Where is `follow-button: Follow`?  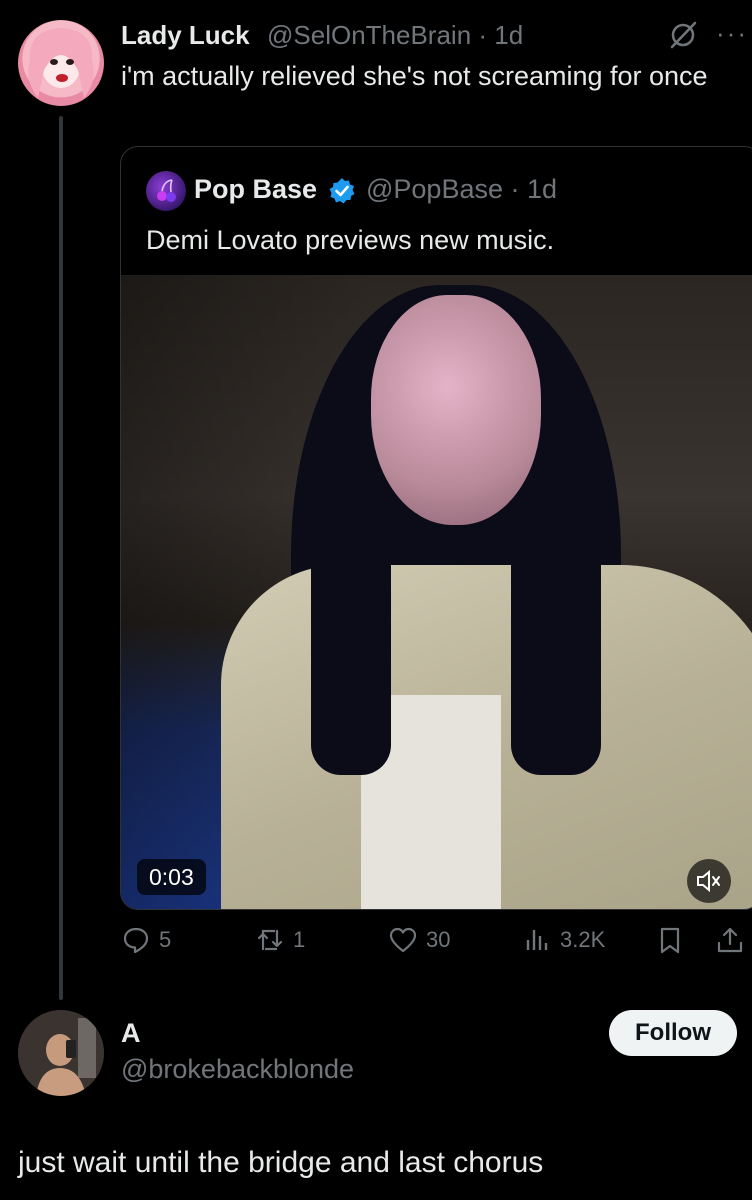
follow-button: Follow is located at coordinates (673, 1033).